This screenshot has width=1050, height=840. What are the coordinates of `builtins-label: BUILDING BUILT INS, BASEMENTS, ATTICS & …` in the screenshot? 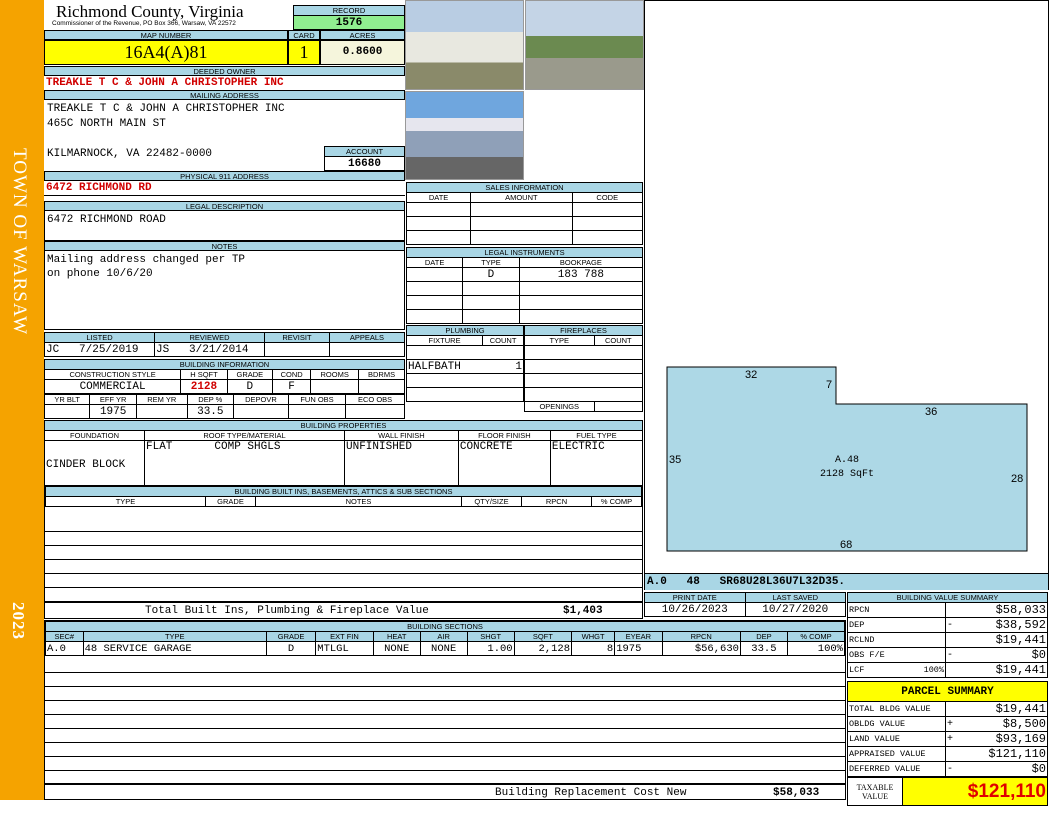 It's located at (343, 491).